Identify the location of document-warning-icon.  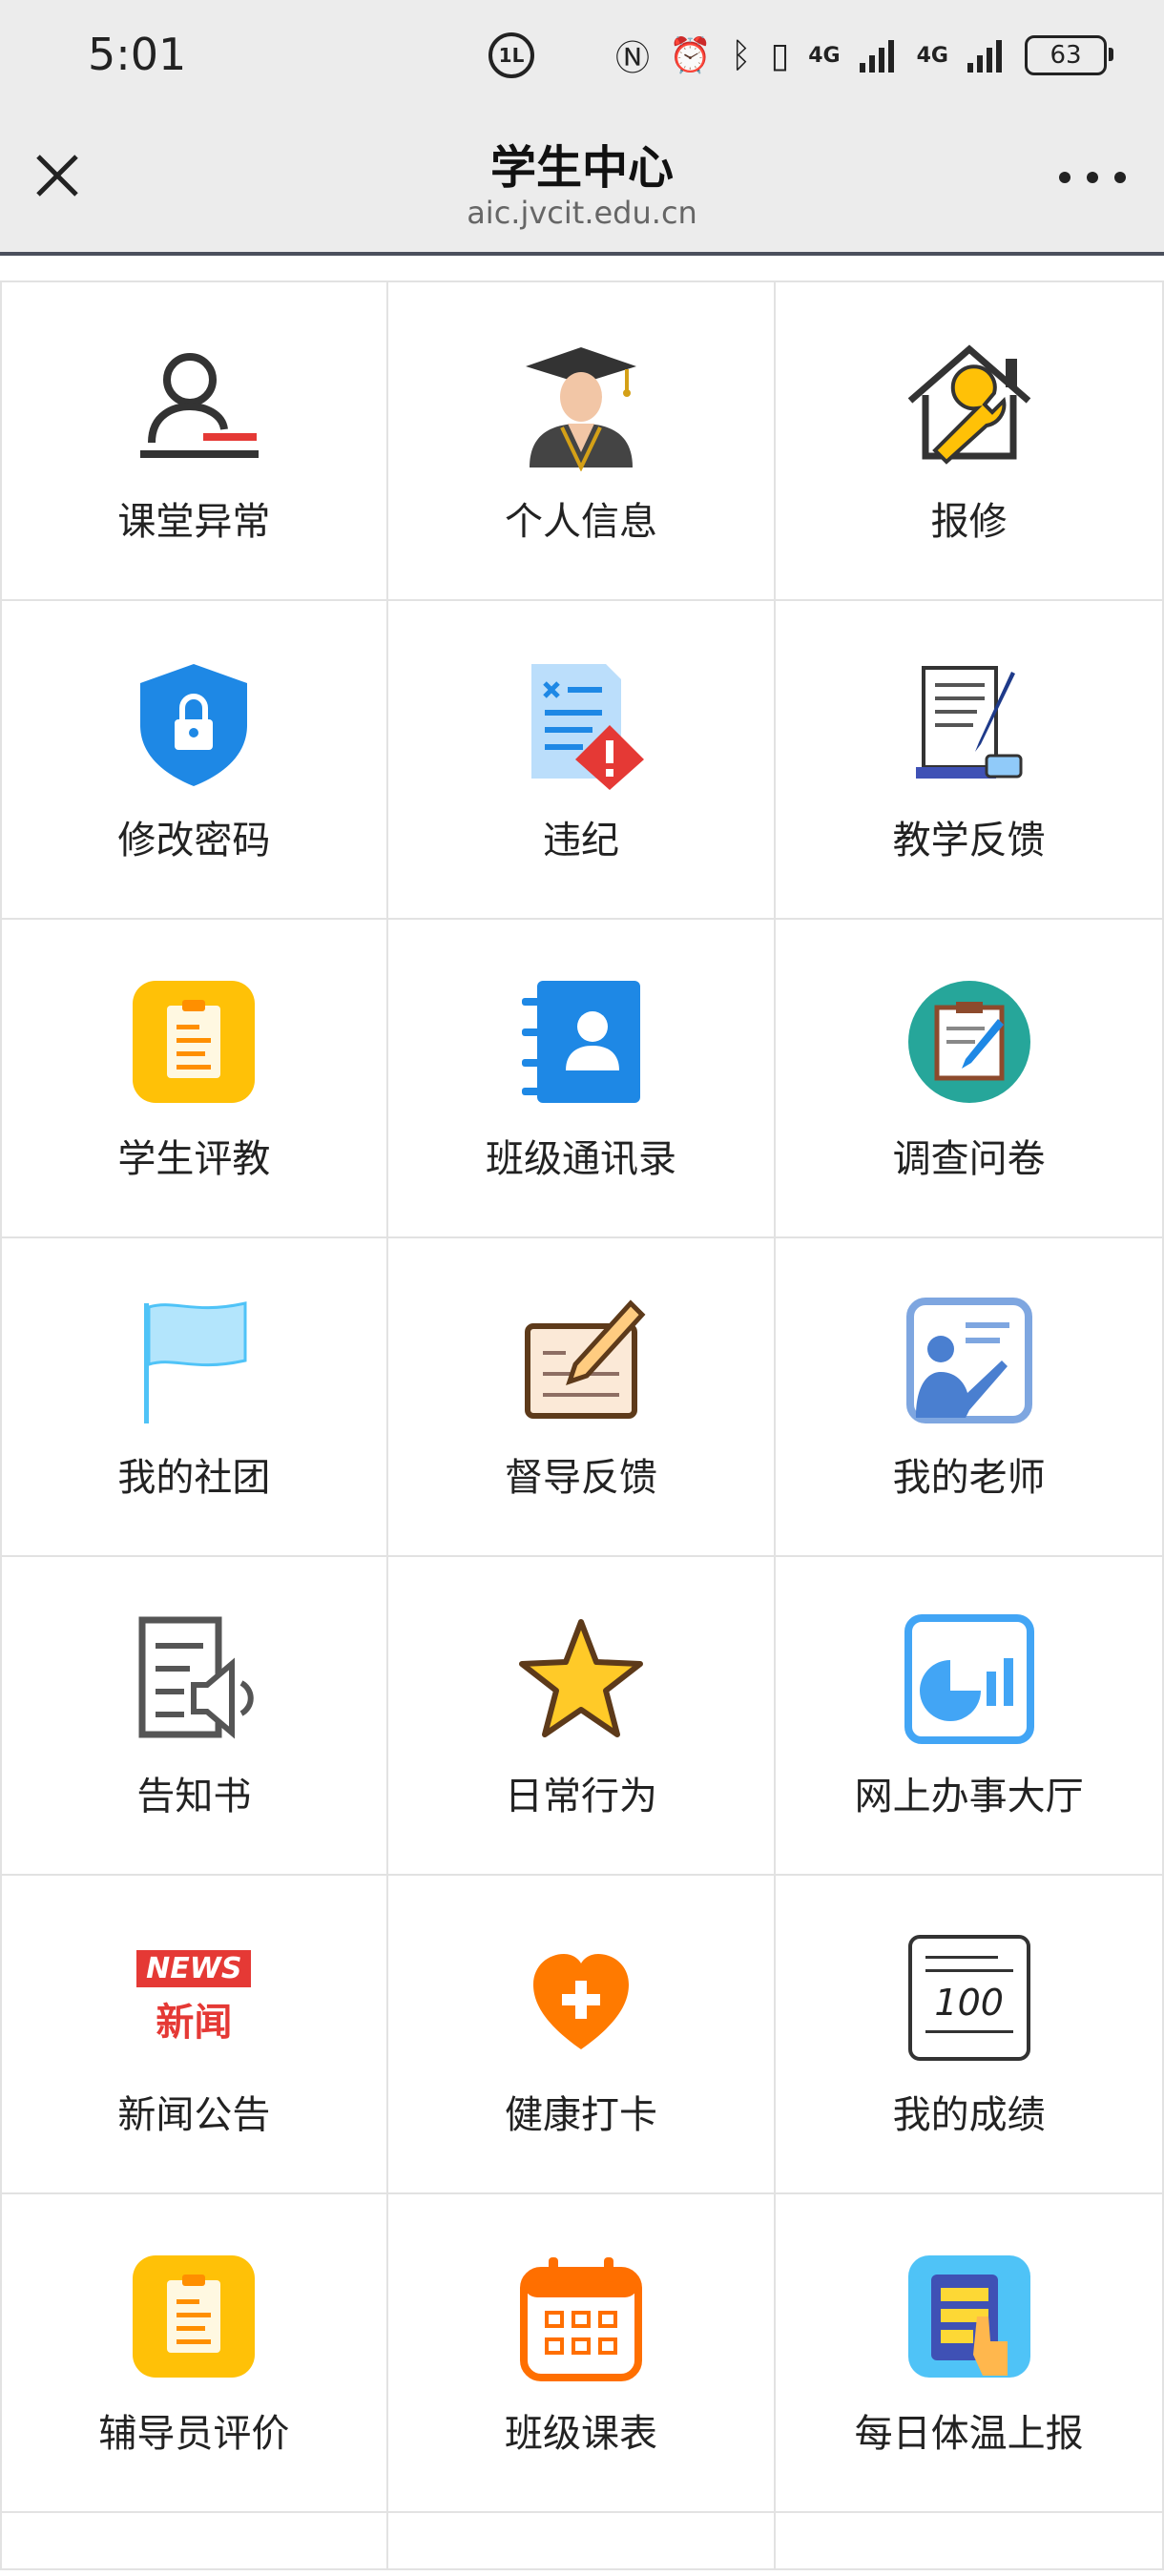
(581, 723).